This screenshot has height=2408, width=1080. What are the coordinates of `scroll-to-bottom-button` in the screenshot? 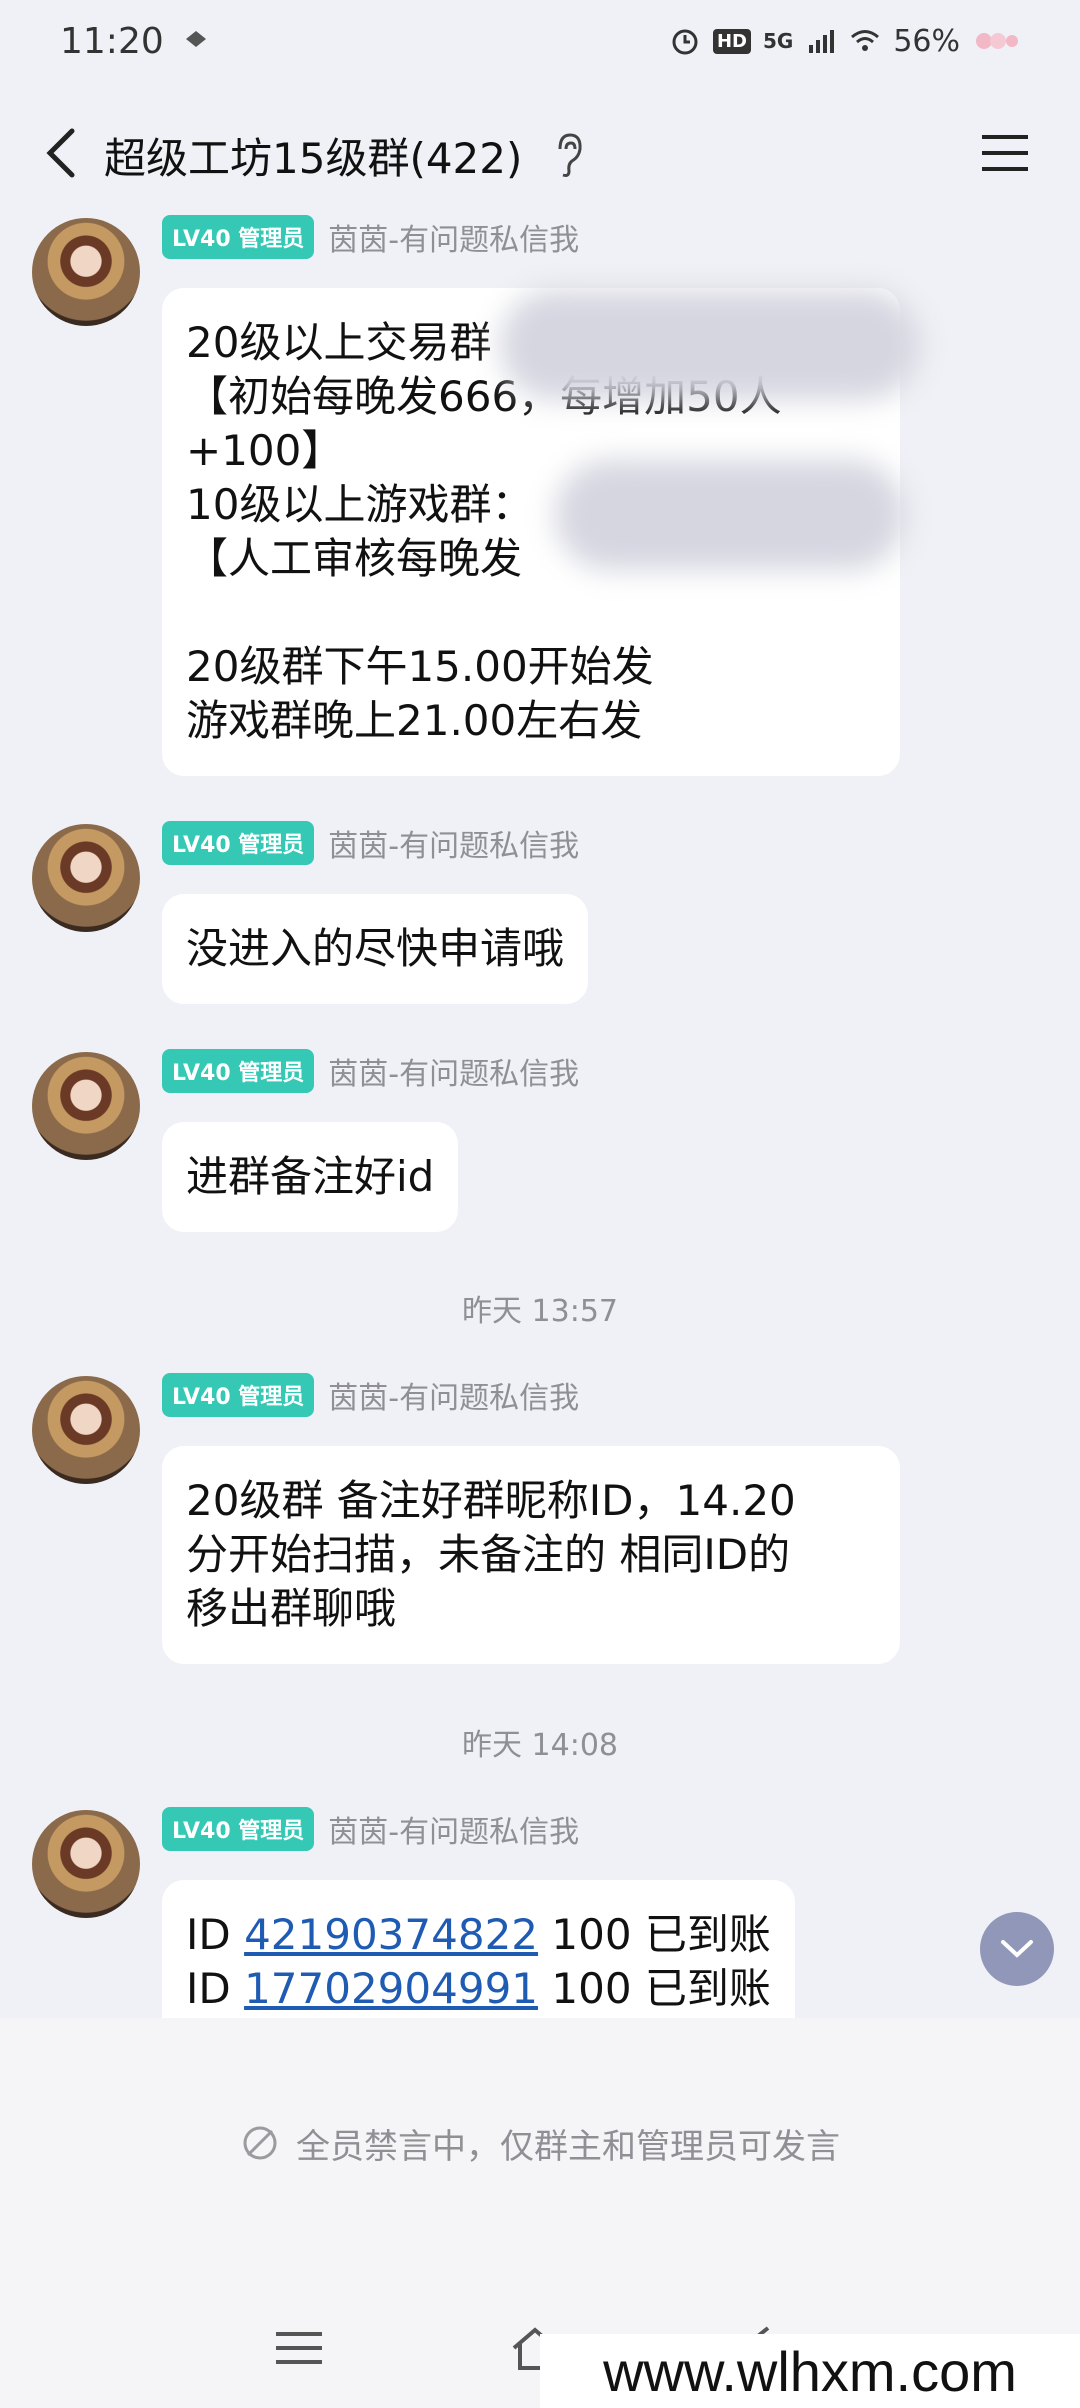 It's located at (1017, 1949).